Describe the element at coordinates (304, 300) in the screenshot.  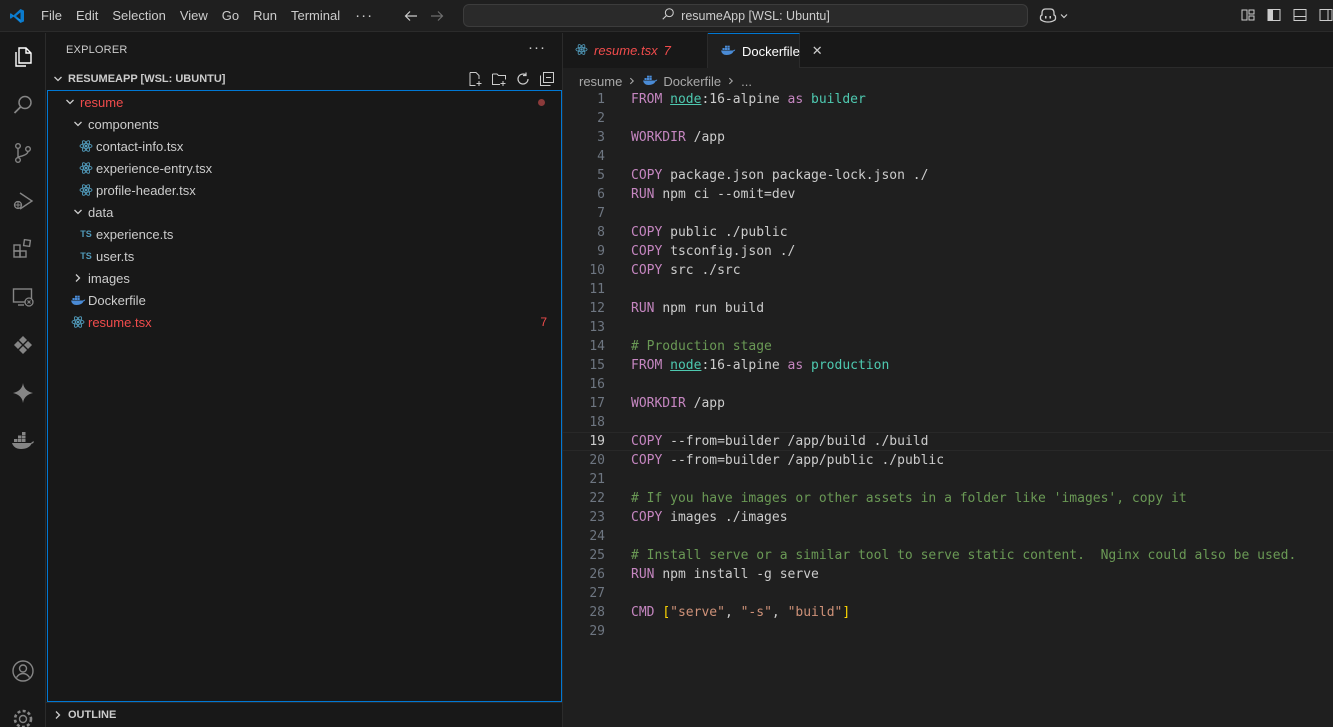
I see `tree-file-dockerfile: Dockerfile` at that location.